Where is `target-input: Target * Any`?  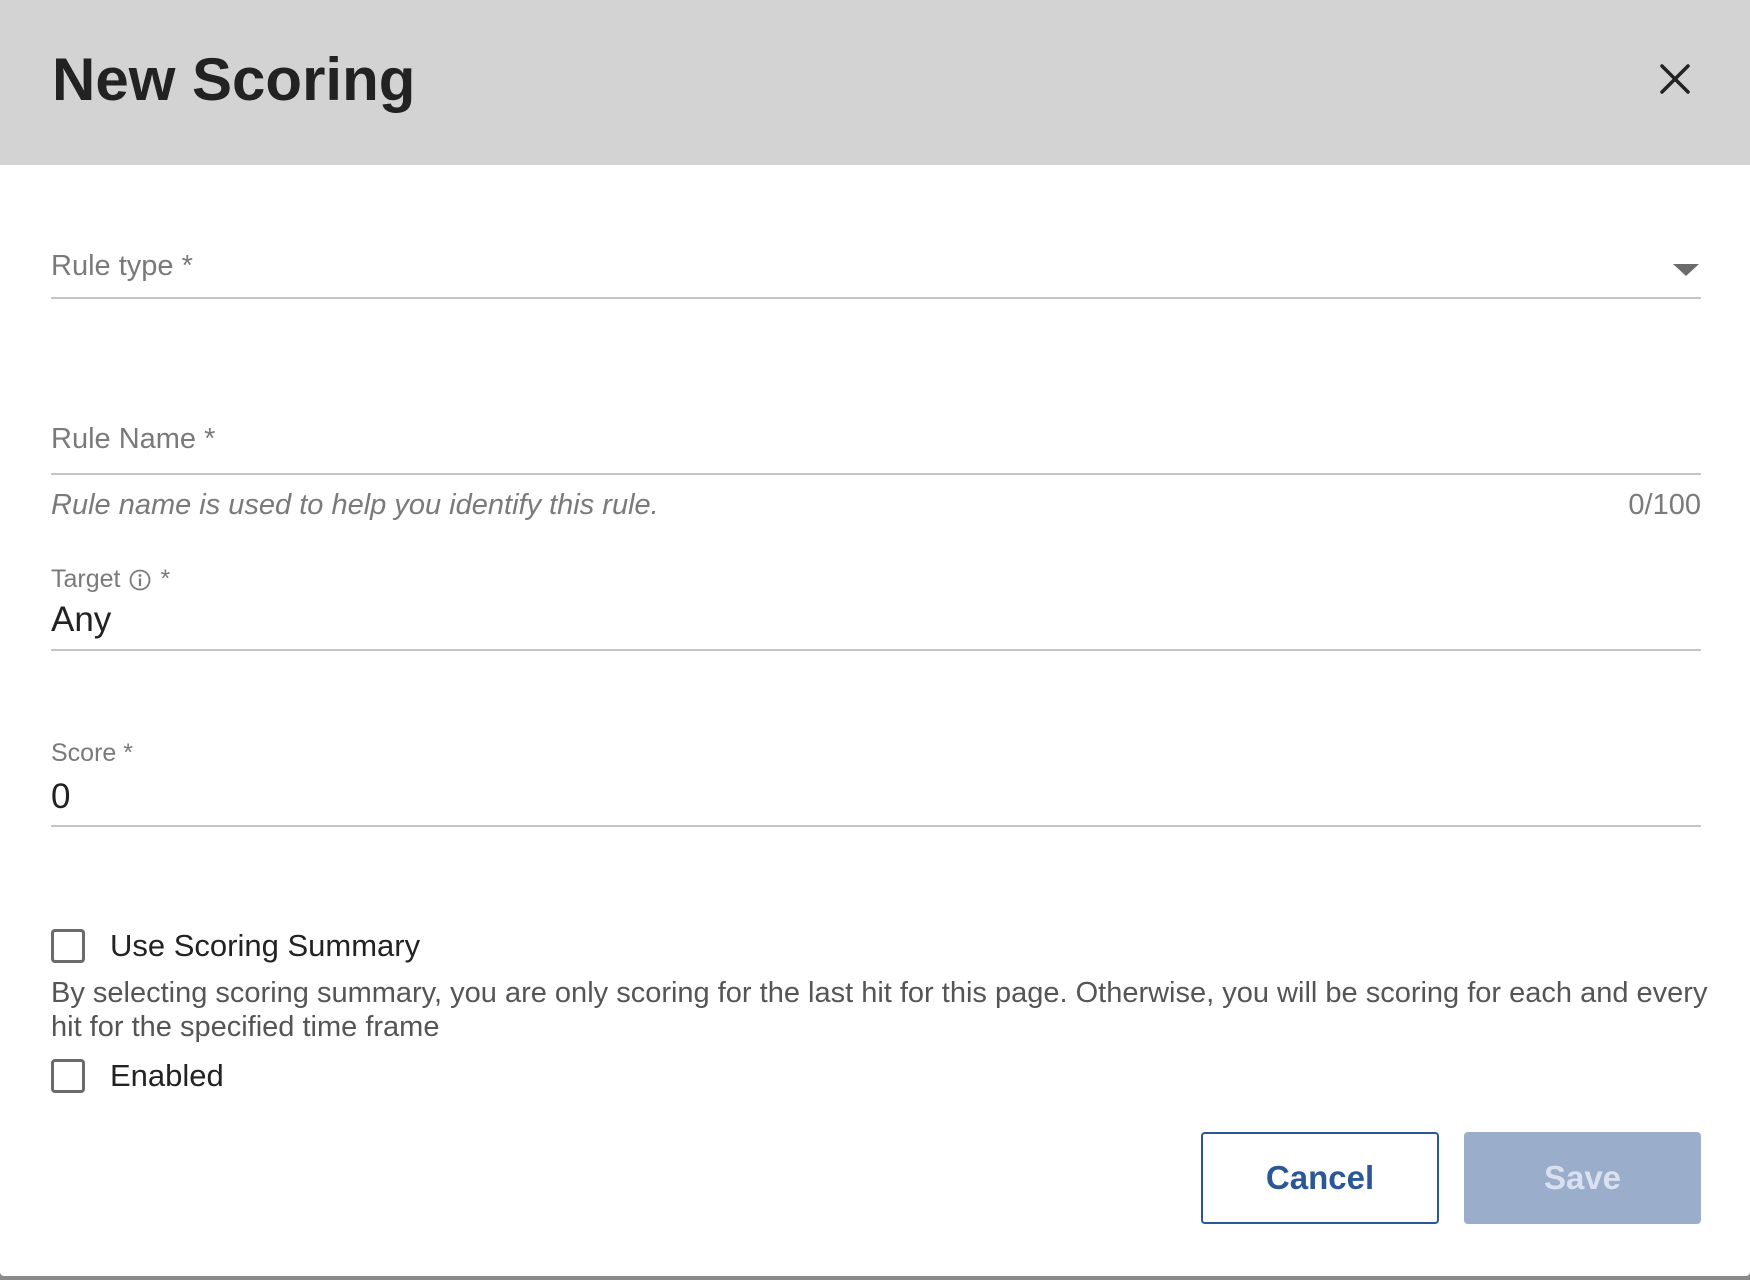
target-input: Target * Any is located at coordinates (876, 610).